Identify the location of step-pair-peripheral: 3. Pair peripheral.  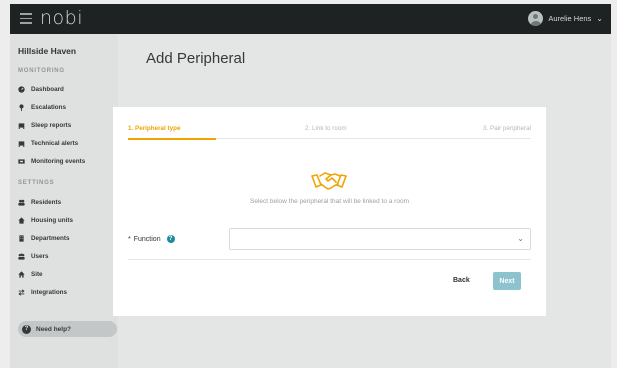
(507, 128).